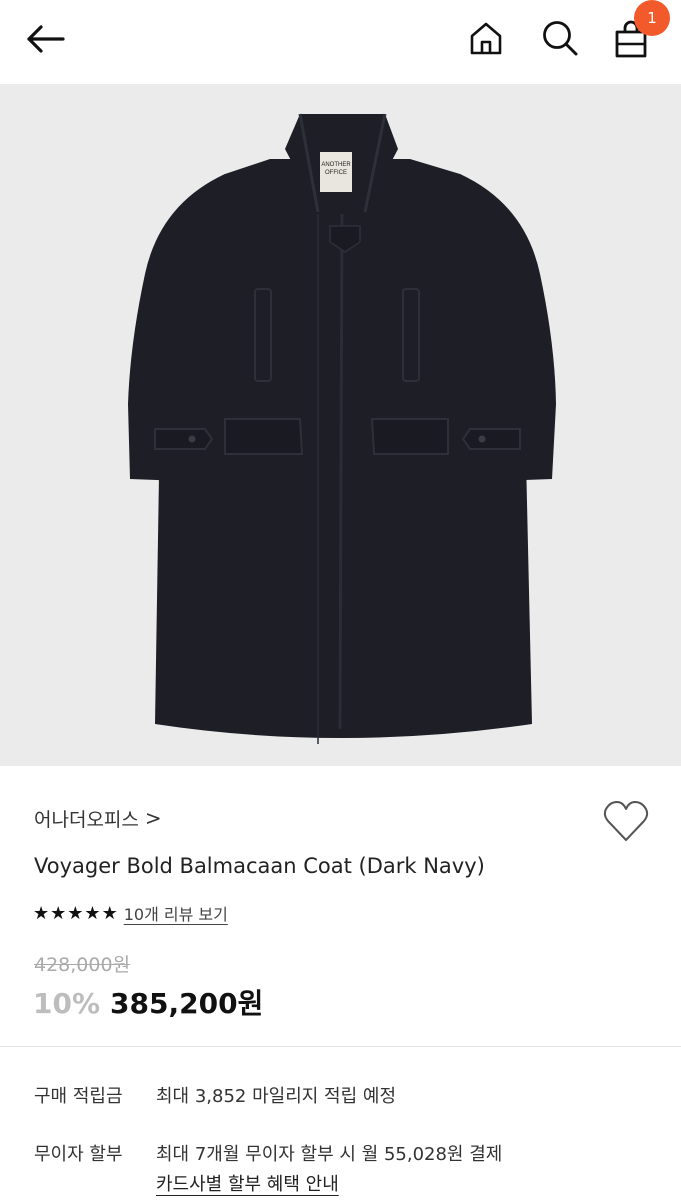 This screenshot has width=681, height=1200. What do you see at coordinates (247, 1183) in the screenshot?
I see `card-benefit-link: 카드사별 할부 혜택 안내` at bounding box center [247, 1183].